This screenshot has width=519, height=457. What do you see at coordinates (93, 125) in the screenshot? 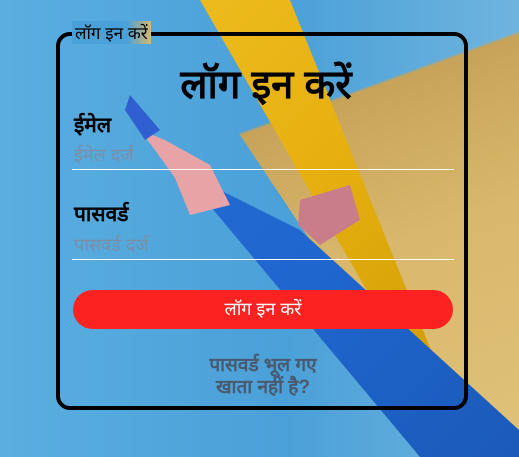
I see `email-label: ईमेल` at bounding box center [93, 125].